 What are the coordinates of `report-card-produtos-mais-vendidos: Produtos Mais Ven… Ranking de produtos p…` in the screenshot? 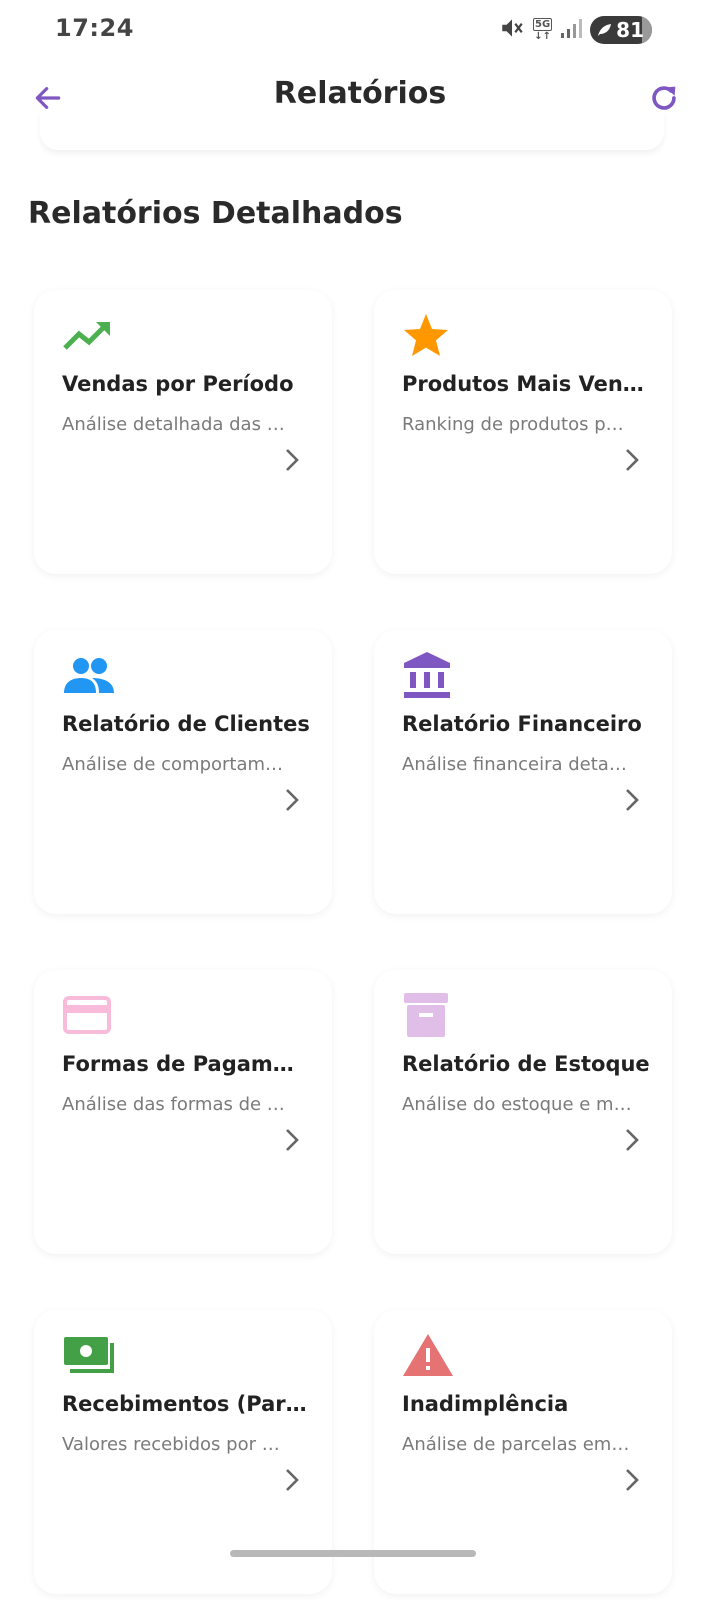 It's located at (523, 432).